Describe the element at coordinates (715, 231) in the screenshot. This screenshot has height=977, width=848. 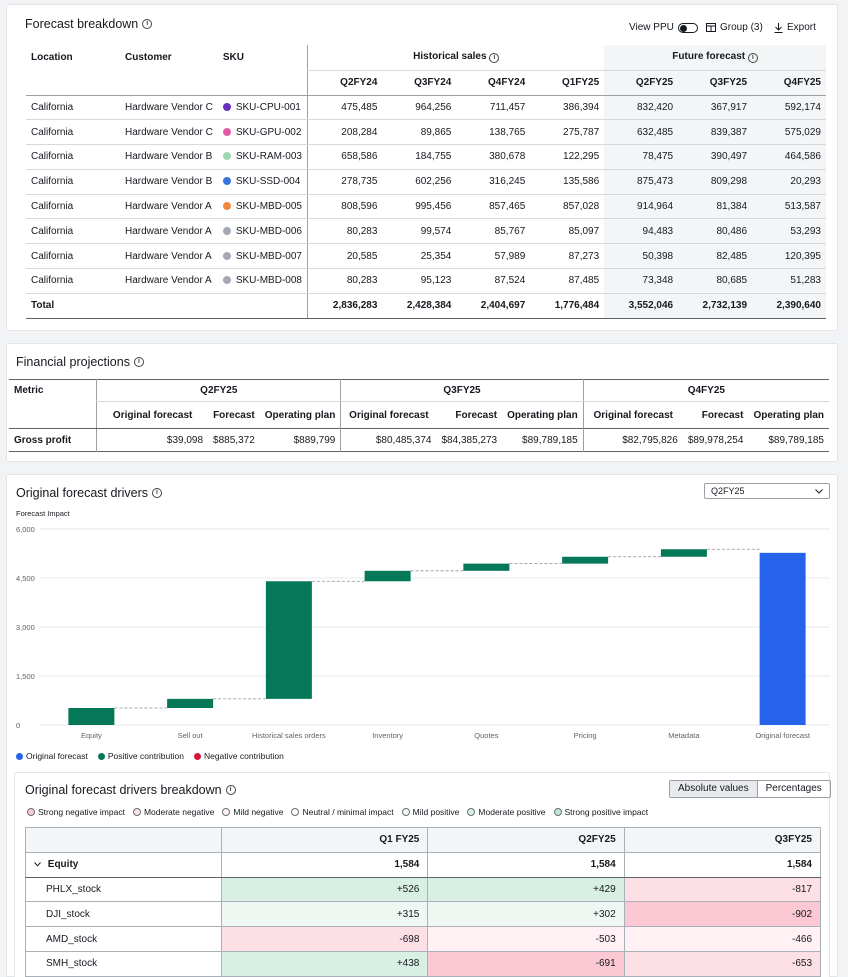
I see `value-cell: 80,486` at that location.